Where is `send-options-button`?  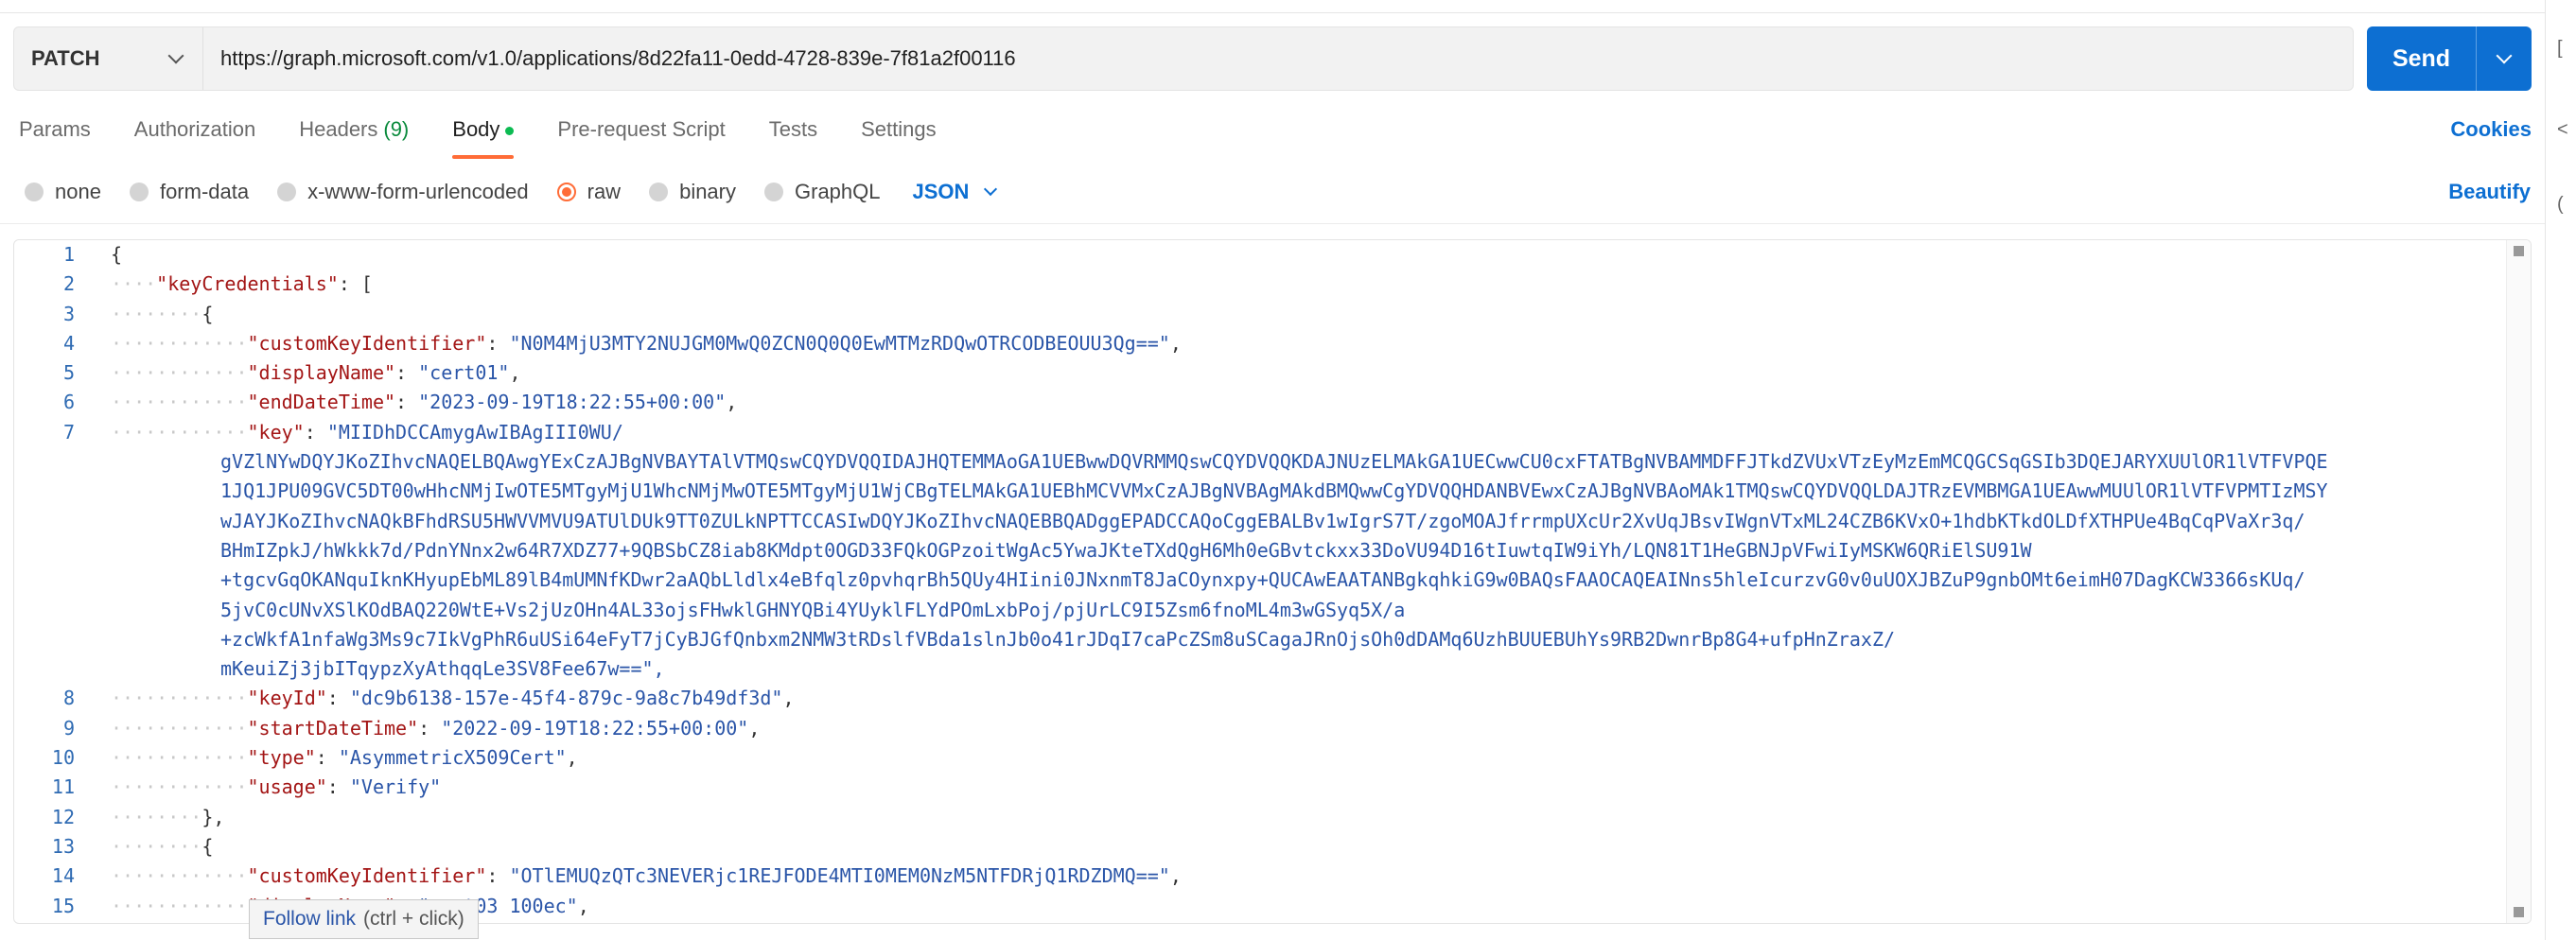 send-options-button is located at coordinates (2505, 58).